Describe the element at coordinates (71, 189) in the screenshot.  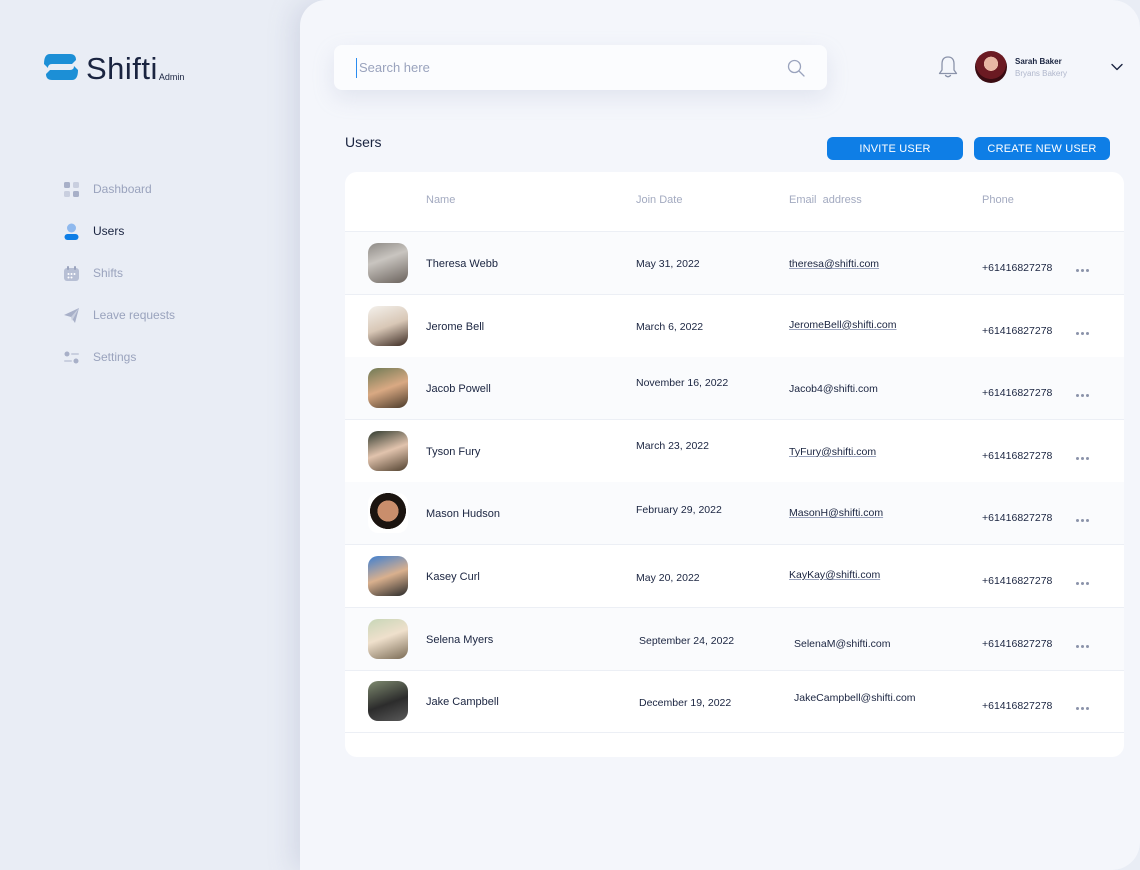
I see `dashboard-icon` at that location.